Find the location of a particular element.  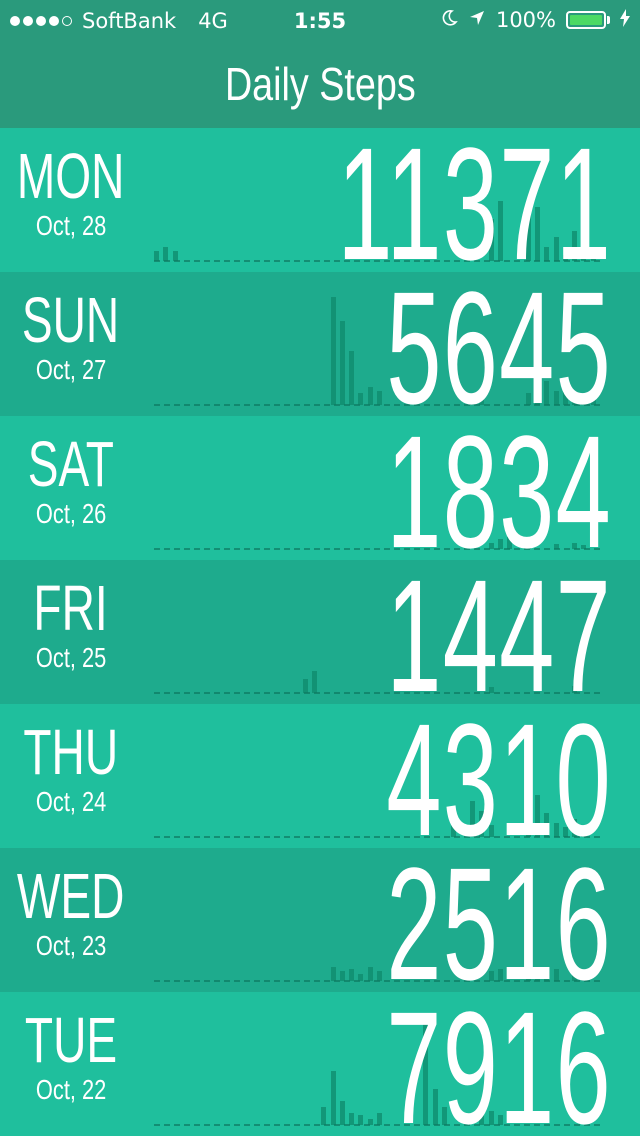

date-label: Oct, 23 is located at coordinates (71, 945).